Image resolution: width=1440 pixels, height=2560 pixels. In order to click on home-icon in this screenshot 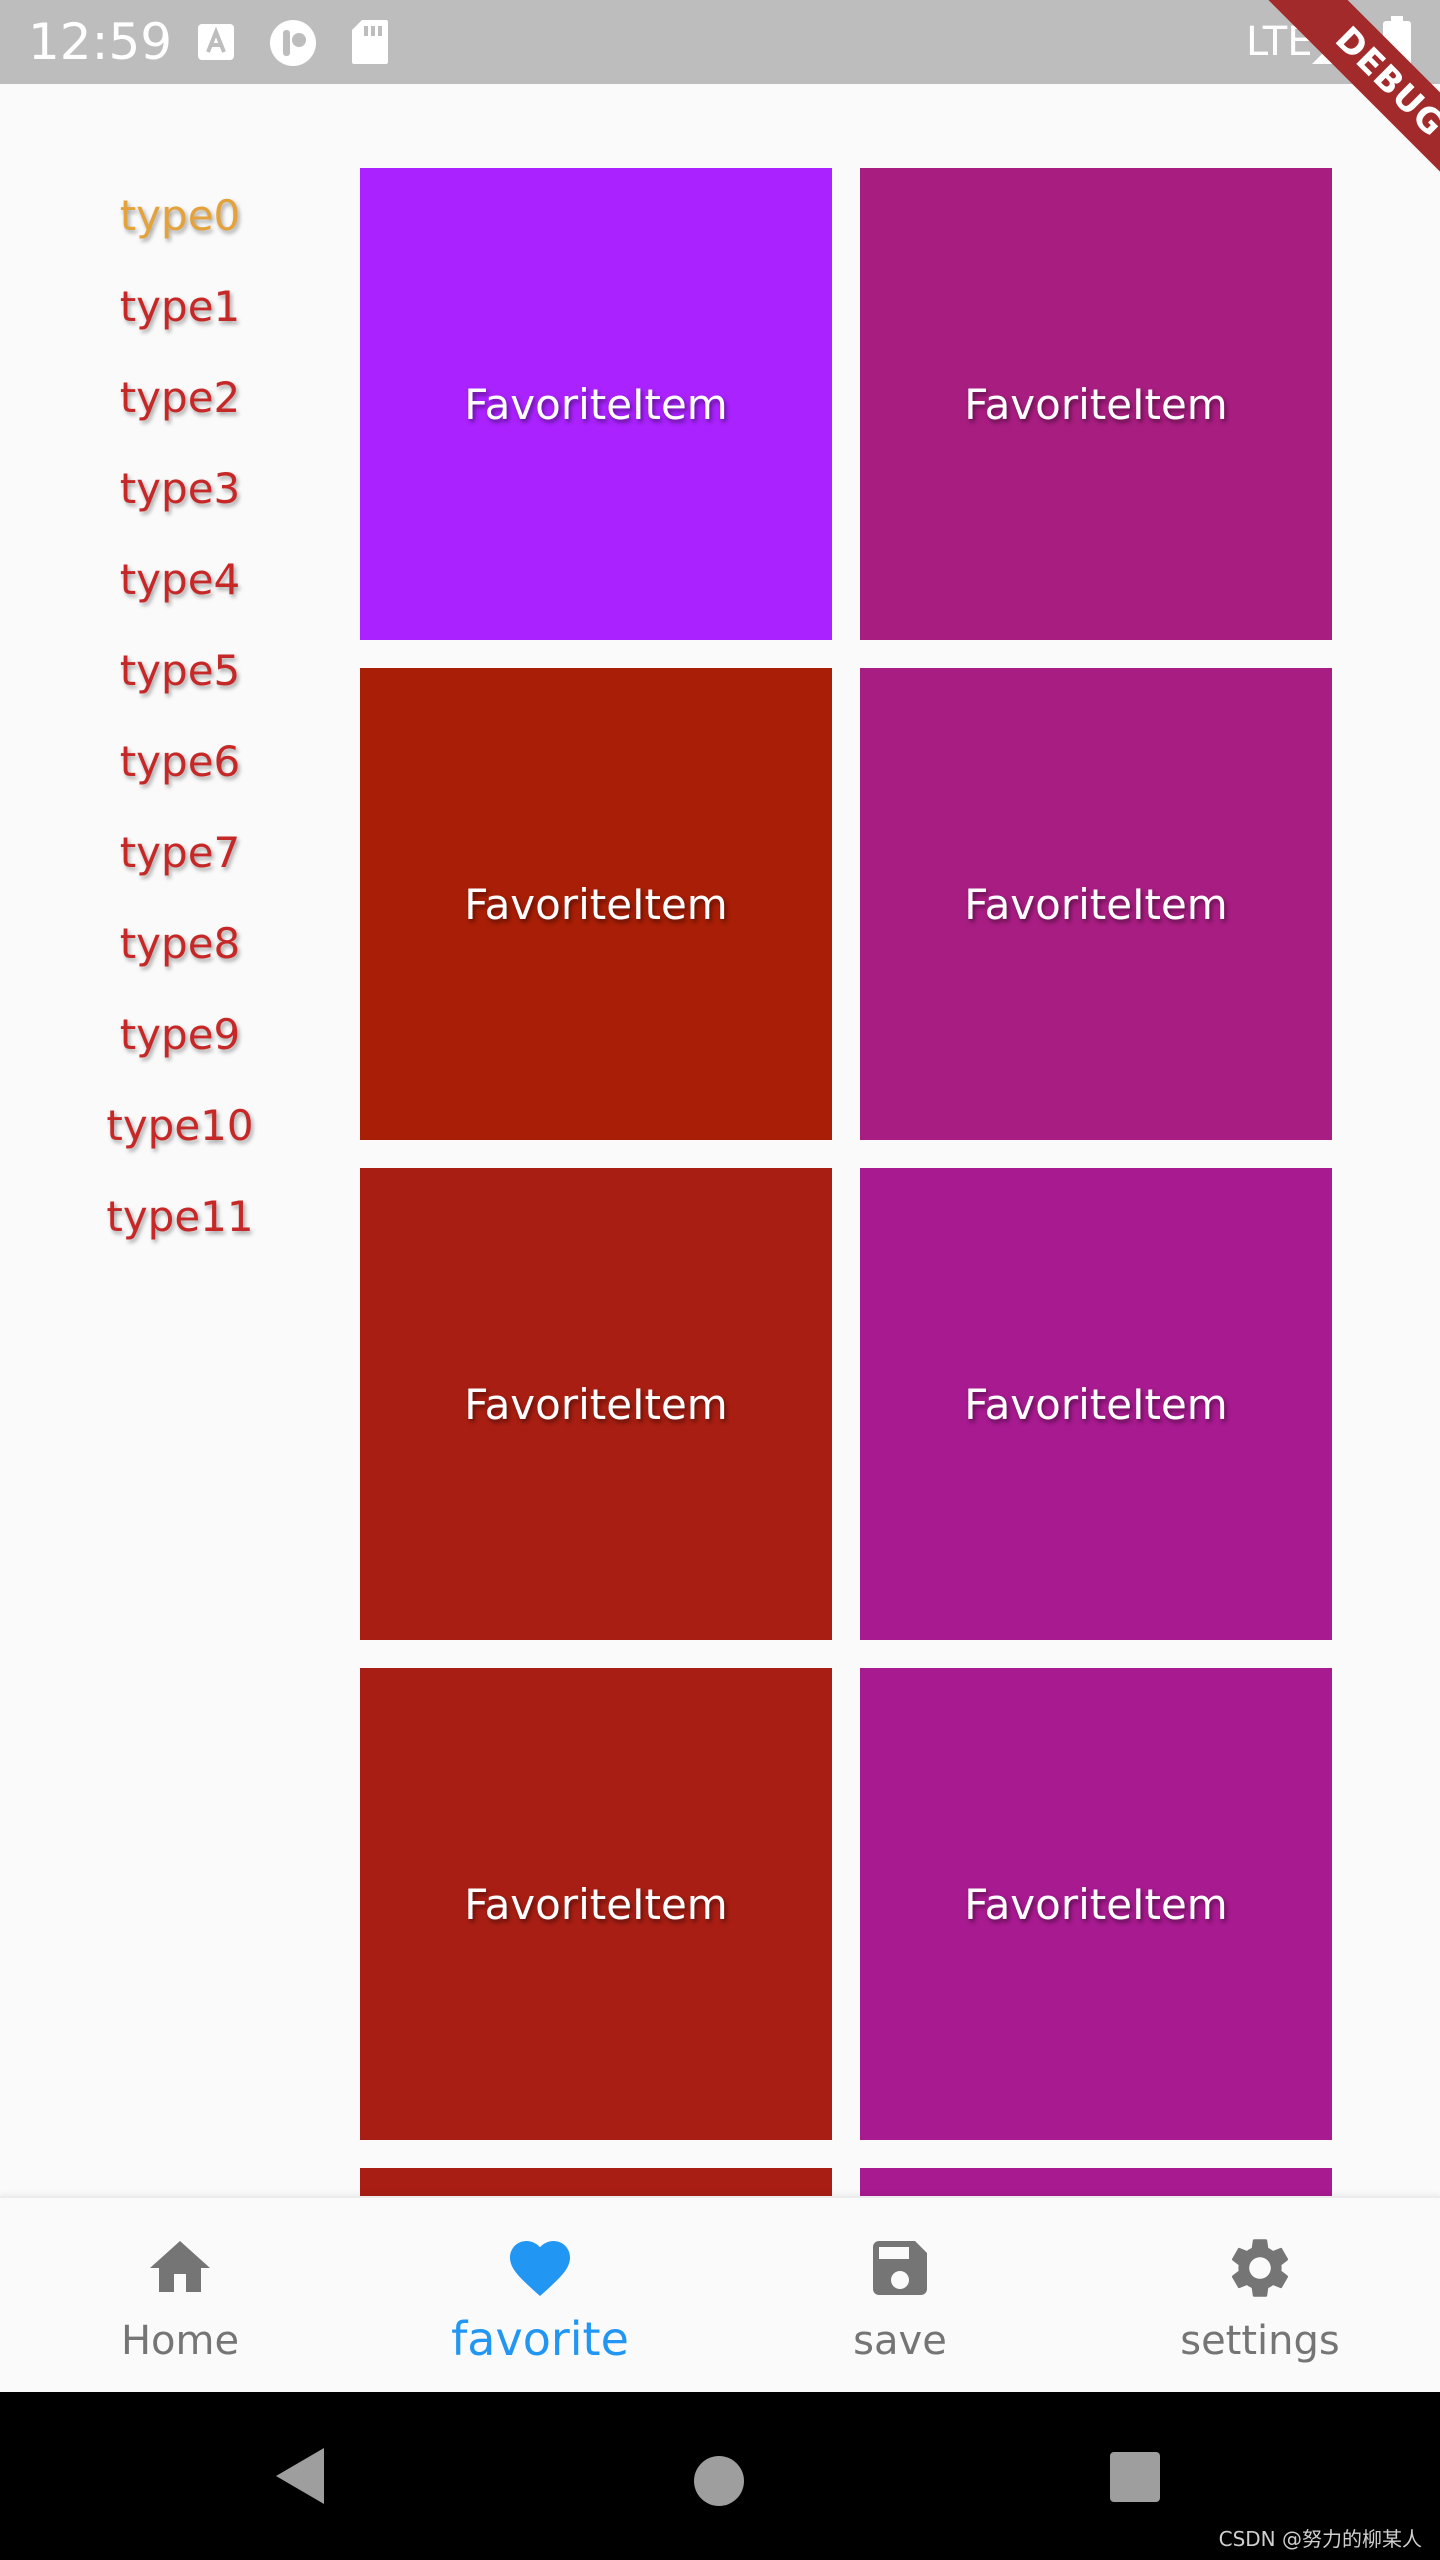, I will do `click(180, 2266)`.